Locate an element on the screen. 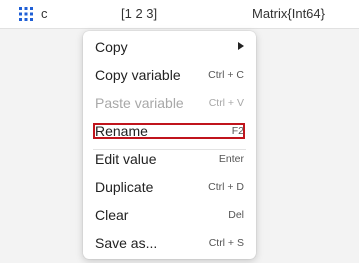 This screenshot has height=263, width=359. menu-item-copy: Copy is located at coordinates (169, 47).